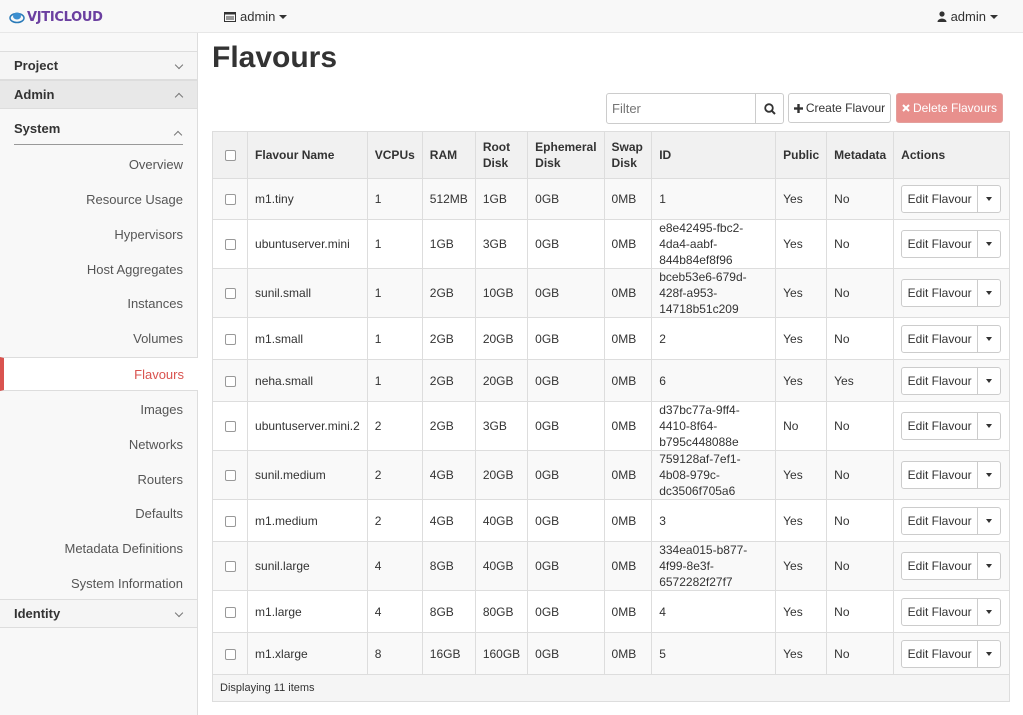 Image resolution: width=1023 pixels, height=715 pixels. What do you see at coordinates (135, 269) in the screenshot?
I see `sidebar-item-host-aggregates: Host Aggregates` at bounding box center [135, 269].